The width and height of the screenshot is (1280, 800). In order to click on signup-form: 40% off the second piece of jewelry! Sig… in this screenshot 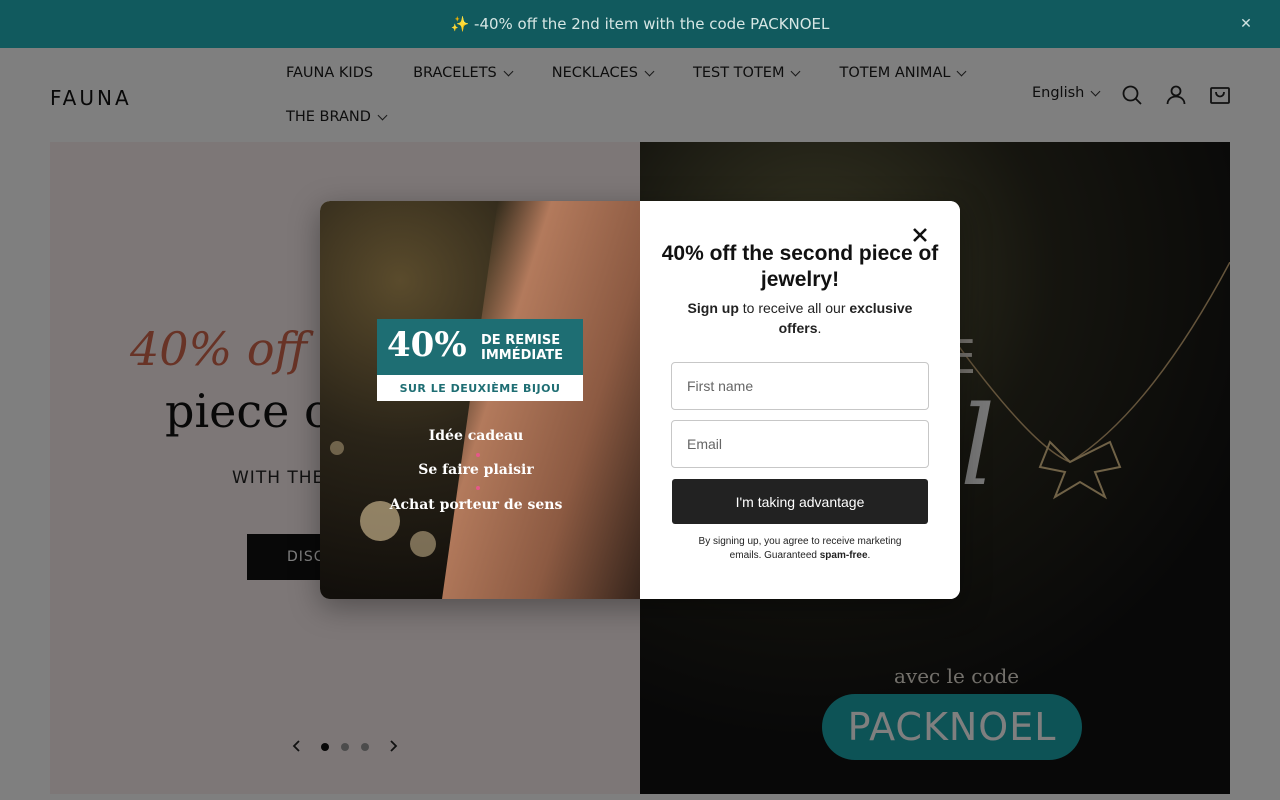, I will do `click(800, 400)`.